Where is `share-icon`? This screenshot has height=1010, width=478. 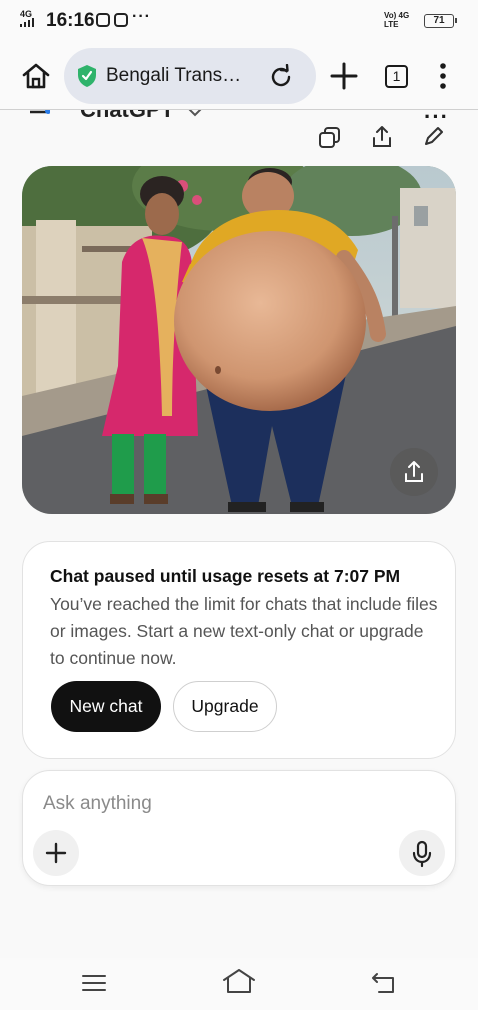
share-icon is located at coordinates (382, 137).